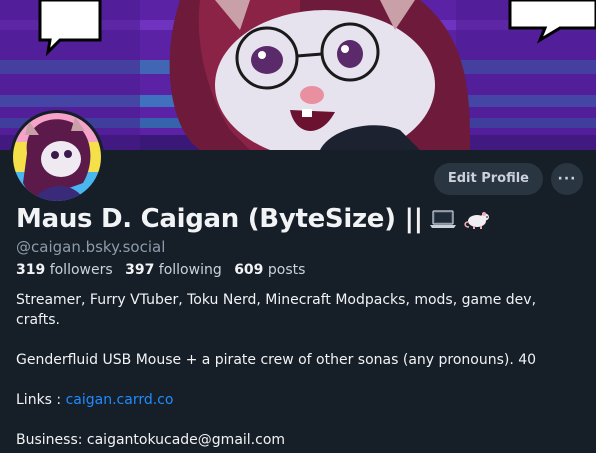 Image resolution: width=596 pixels, height=453 pixels. I want to click on display-name: Maus D. Caigan (ByteSize) ||, so click(219, 219).